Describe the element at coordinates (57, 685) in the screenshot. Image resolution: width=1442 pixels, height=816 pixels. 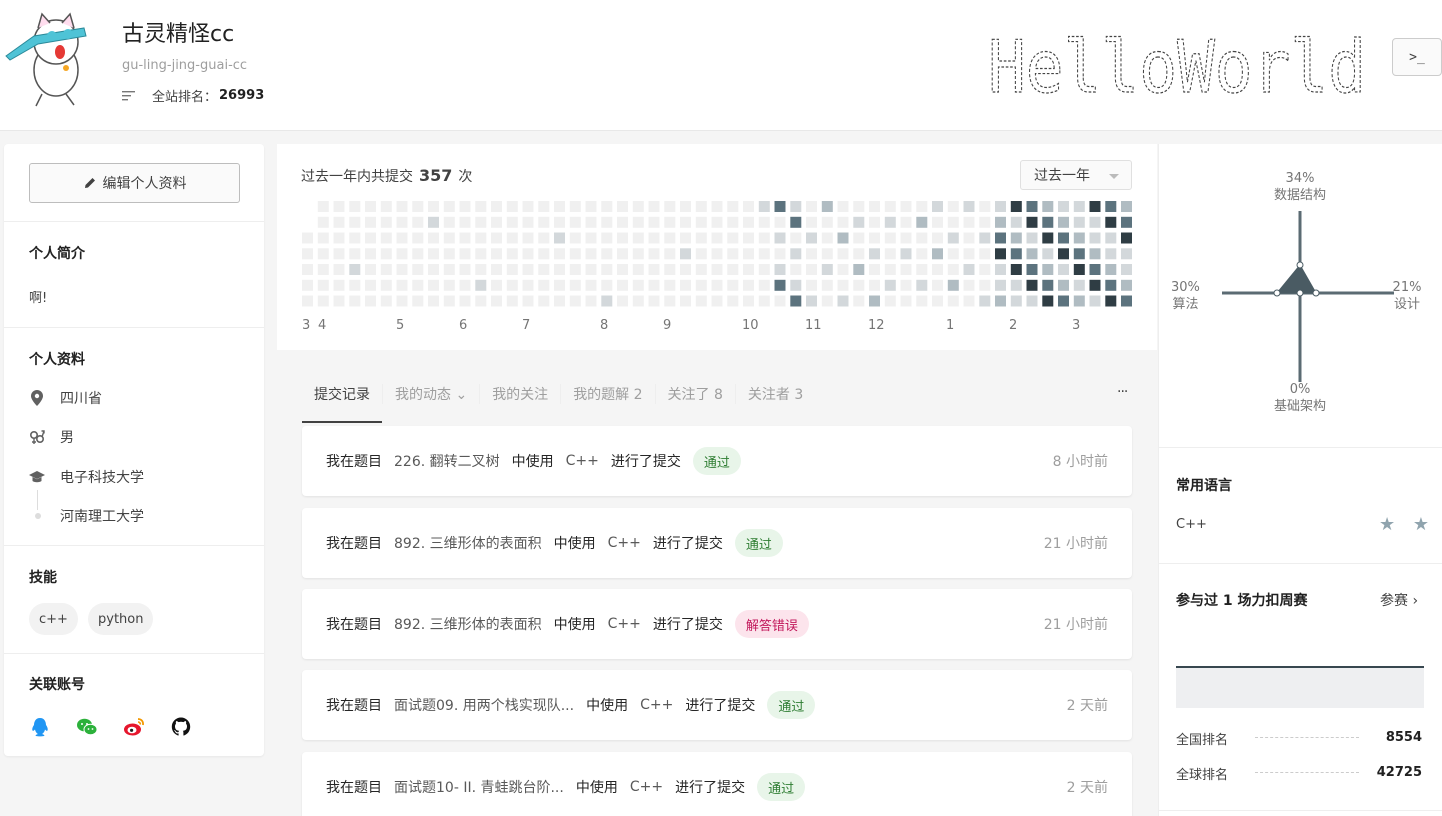
I see `linked-accounts-title: 关联账号` at that location.